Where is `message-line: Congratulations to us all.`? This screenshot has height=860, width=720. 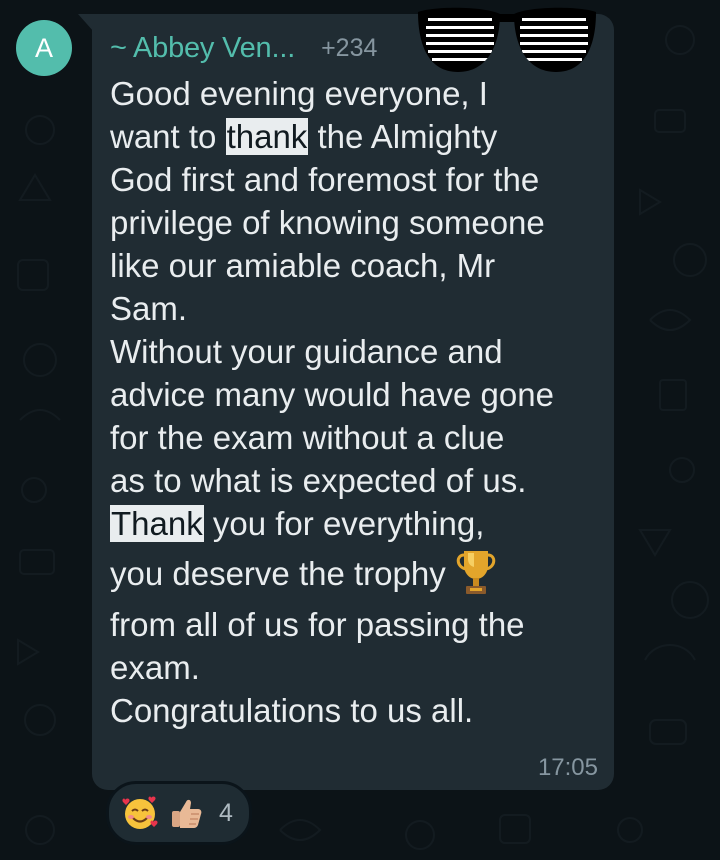
message-line: Congratulations to us all. is located at coordinates (292, 710).